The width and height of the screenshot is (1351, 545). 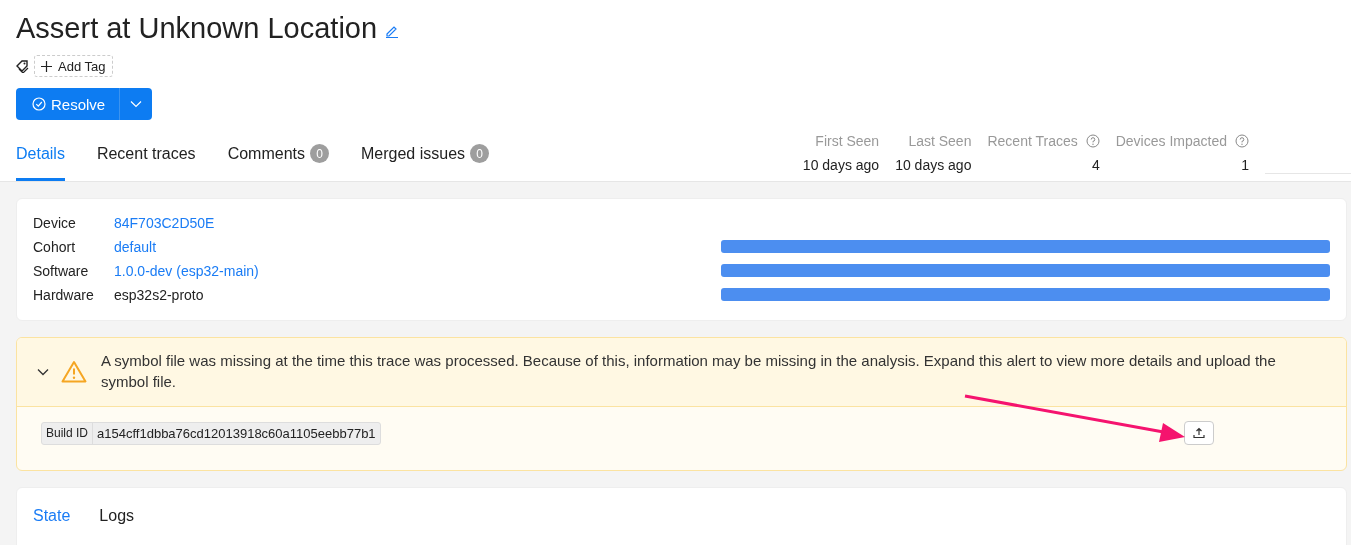 I want to click on field-link: 1.0.0-dev (esp32-main), so click(x=264, y=270).